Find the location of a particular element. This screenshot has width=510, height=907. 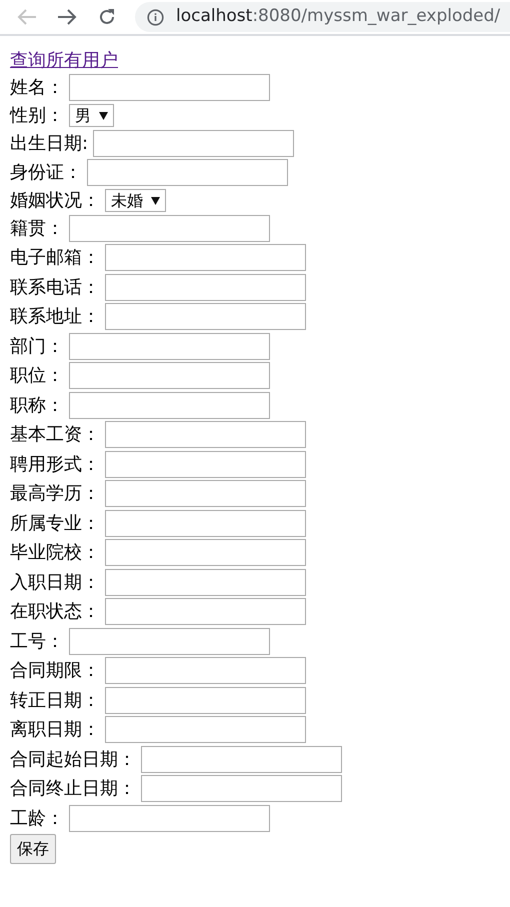

field-label: 籍贯： is located at coordinates (37, 228).